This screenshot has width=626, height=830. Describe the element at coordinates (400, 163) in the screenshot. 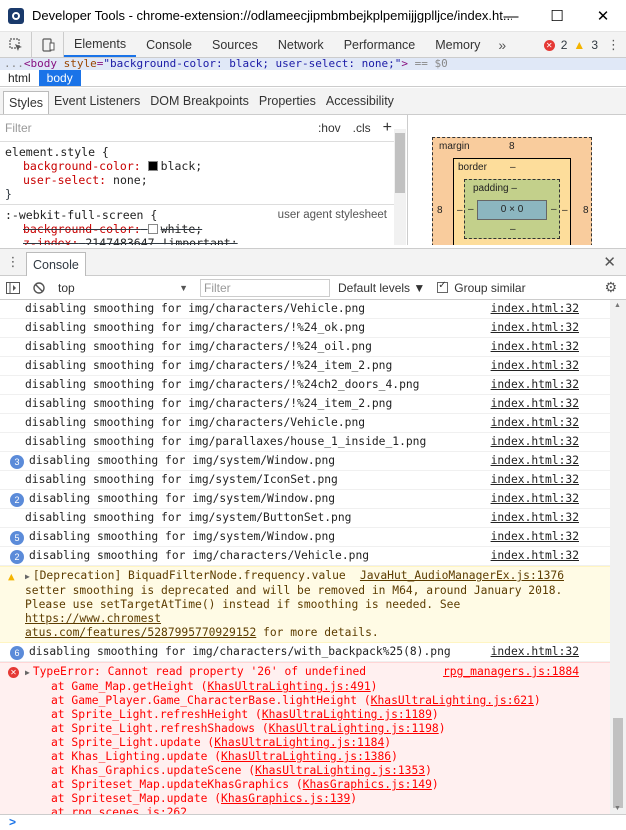

I see `styles-scroll-thumb` at that location.